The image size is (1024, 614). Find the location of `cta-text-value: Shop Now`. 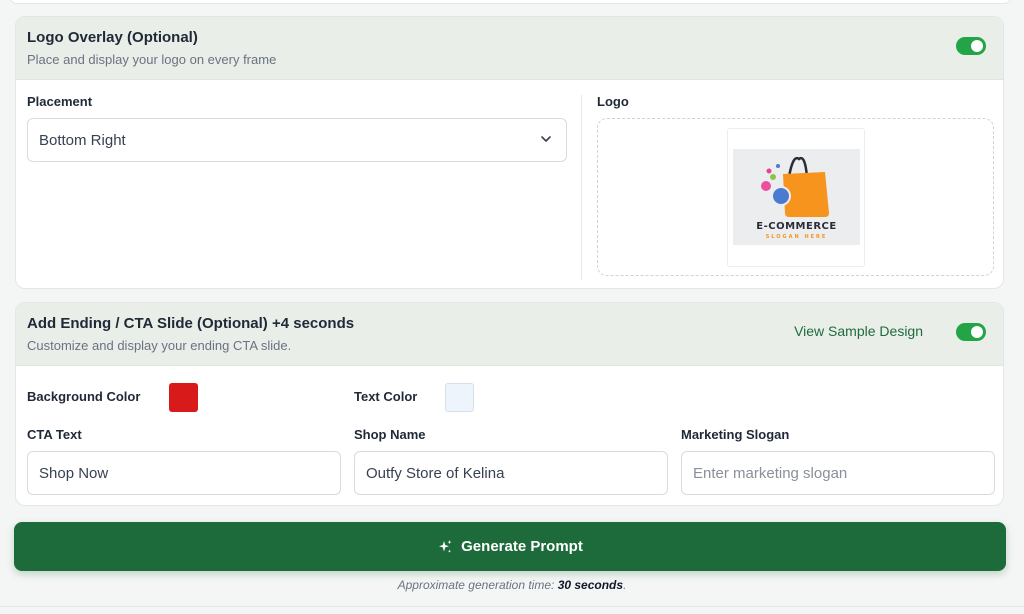

cta-text-value: Shop Now is located at coordinates (74, 473).